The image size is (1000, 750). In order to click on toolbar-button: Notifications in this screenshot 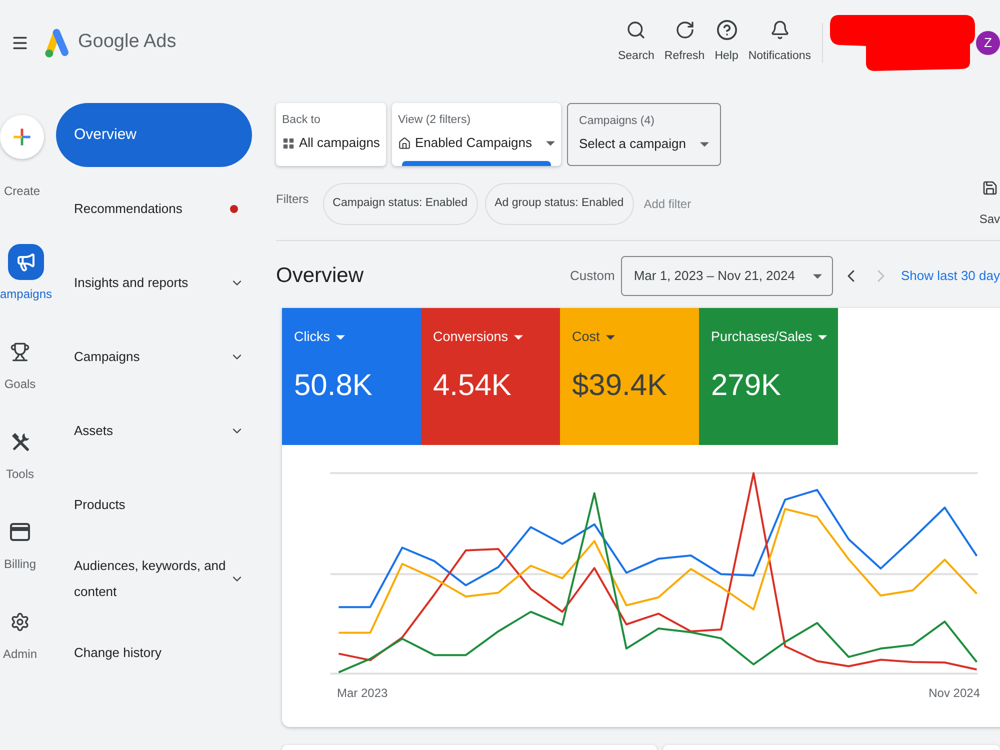, I will do `click(779, 43)`.